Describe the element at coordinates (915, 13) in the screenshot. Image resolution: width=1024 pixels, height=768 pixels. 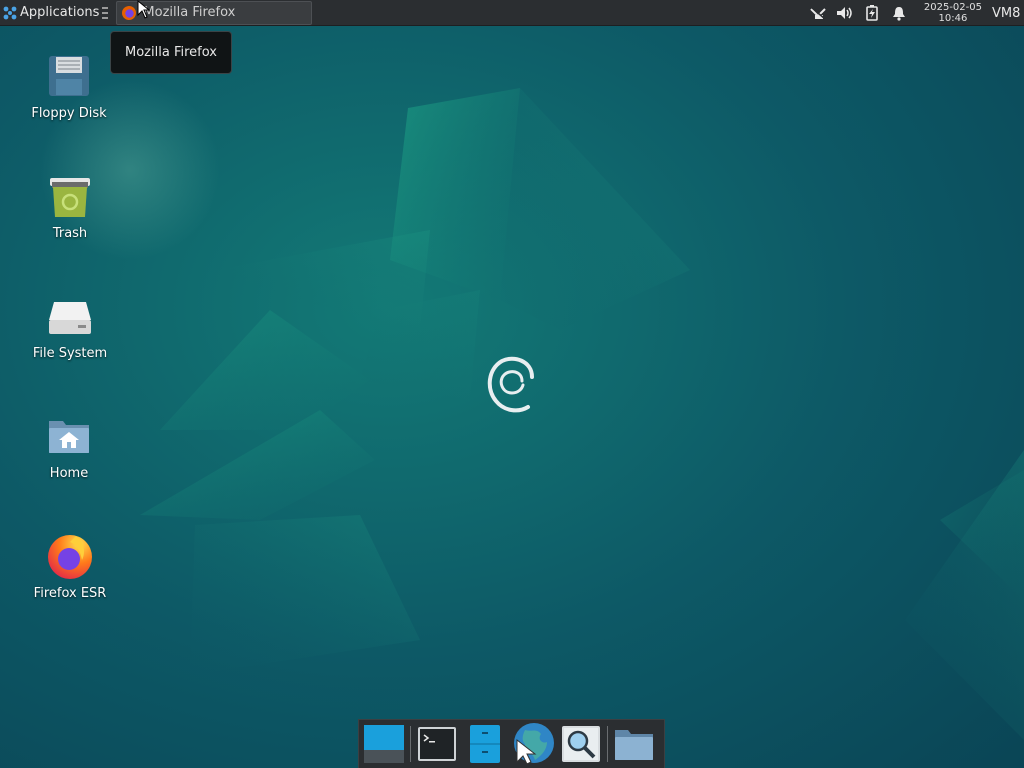
I see `system-tray: 2025-02-05 10:46 VM8` at that location.